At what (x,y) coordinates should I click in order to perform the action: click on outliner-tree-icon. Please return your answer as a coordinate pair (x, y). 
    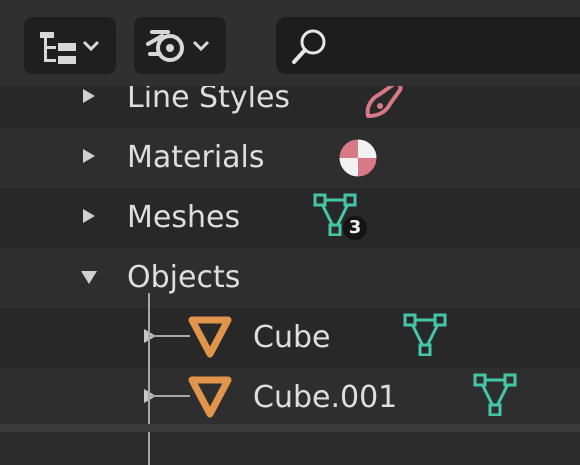
    Looking at the image, I should click on (70, 47).